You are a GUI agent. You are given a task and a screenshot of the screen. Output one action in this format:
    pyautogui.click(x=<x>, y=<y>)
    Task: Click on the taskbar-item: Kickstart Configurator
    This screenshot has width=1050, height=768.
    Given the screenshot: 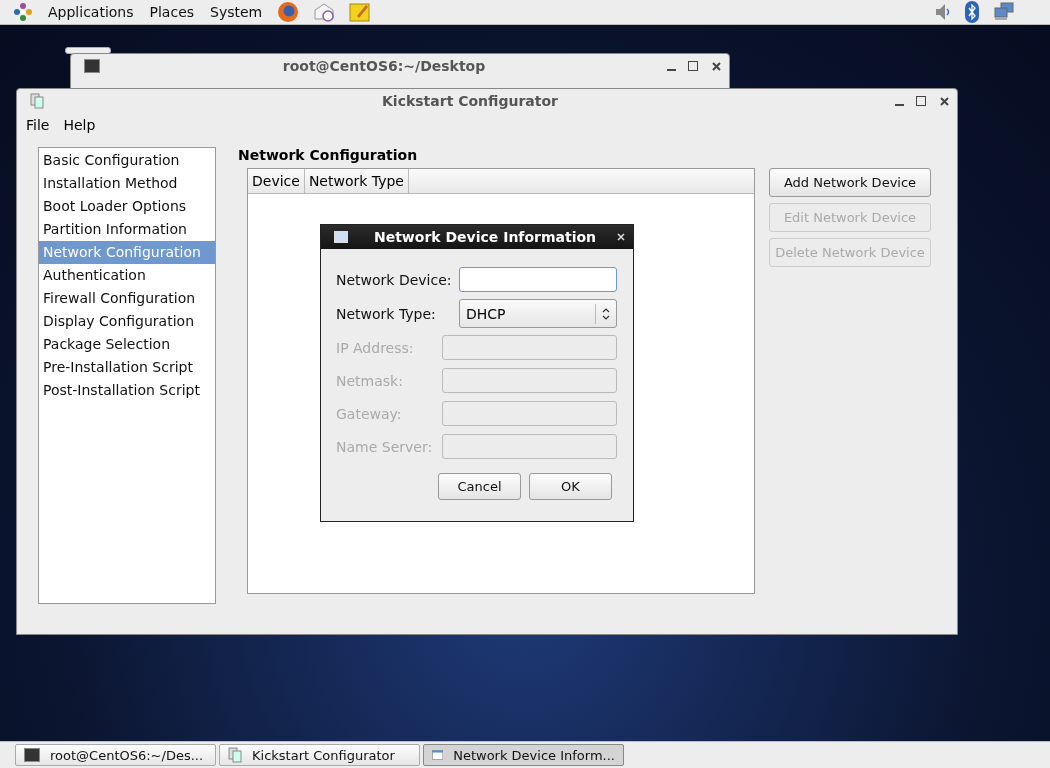 What is the action you would take?
    pyautogui.click(x=319, y=755)
    